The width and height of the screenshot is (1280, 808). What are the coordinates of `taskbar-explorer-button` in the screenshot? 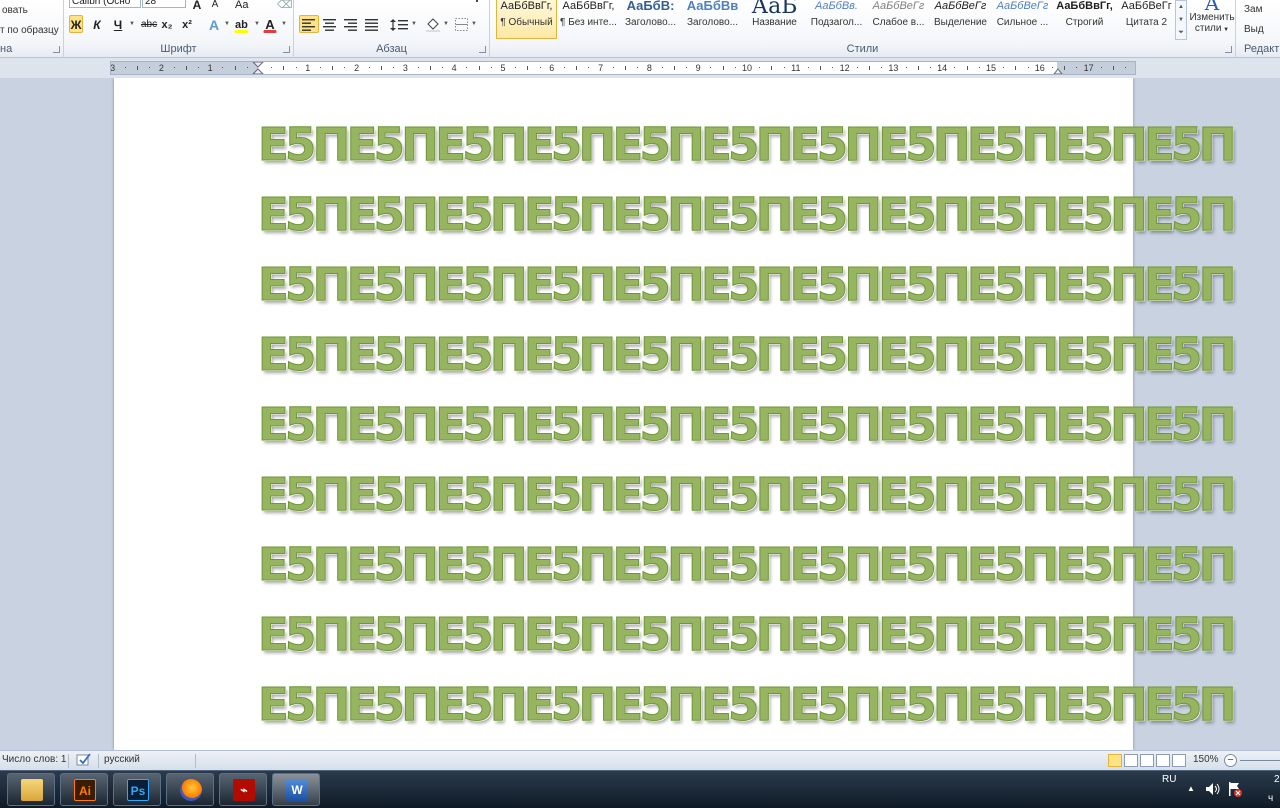 It's located at (31, 789).